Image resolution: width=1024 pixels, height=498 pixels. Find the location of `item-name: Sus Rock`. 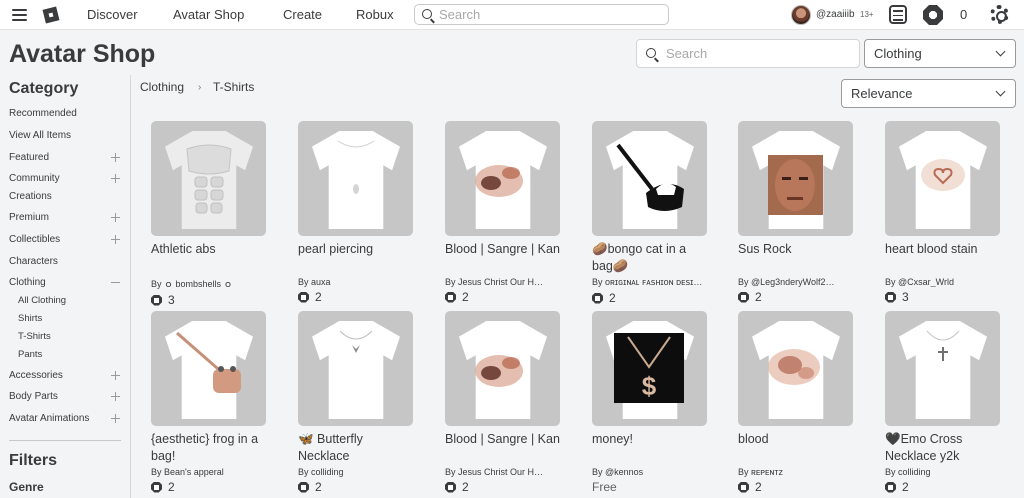

item-name: Sus Rock is located at coordinates (795, 258).